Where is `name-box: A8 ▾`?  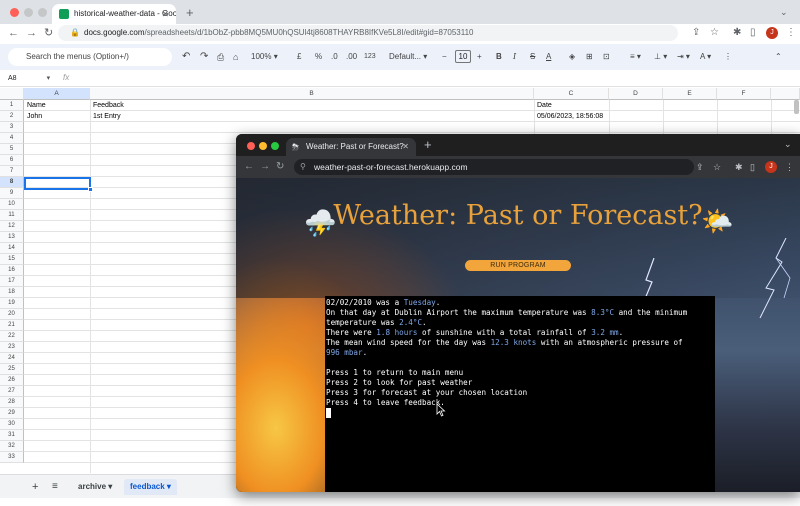 name-box: A8 ▾ is located at coordinates (29, 78).